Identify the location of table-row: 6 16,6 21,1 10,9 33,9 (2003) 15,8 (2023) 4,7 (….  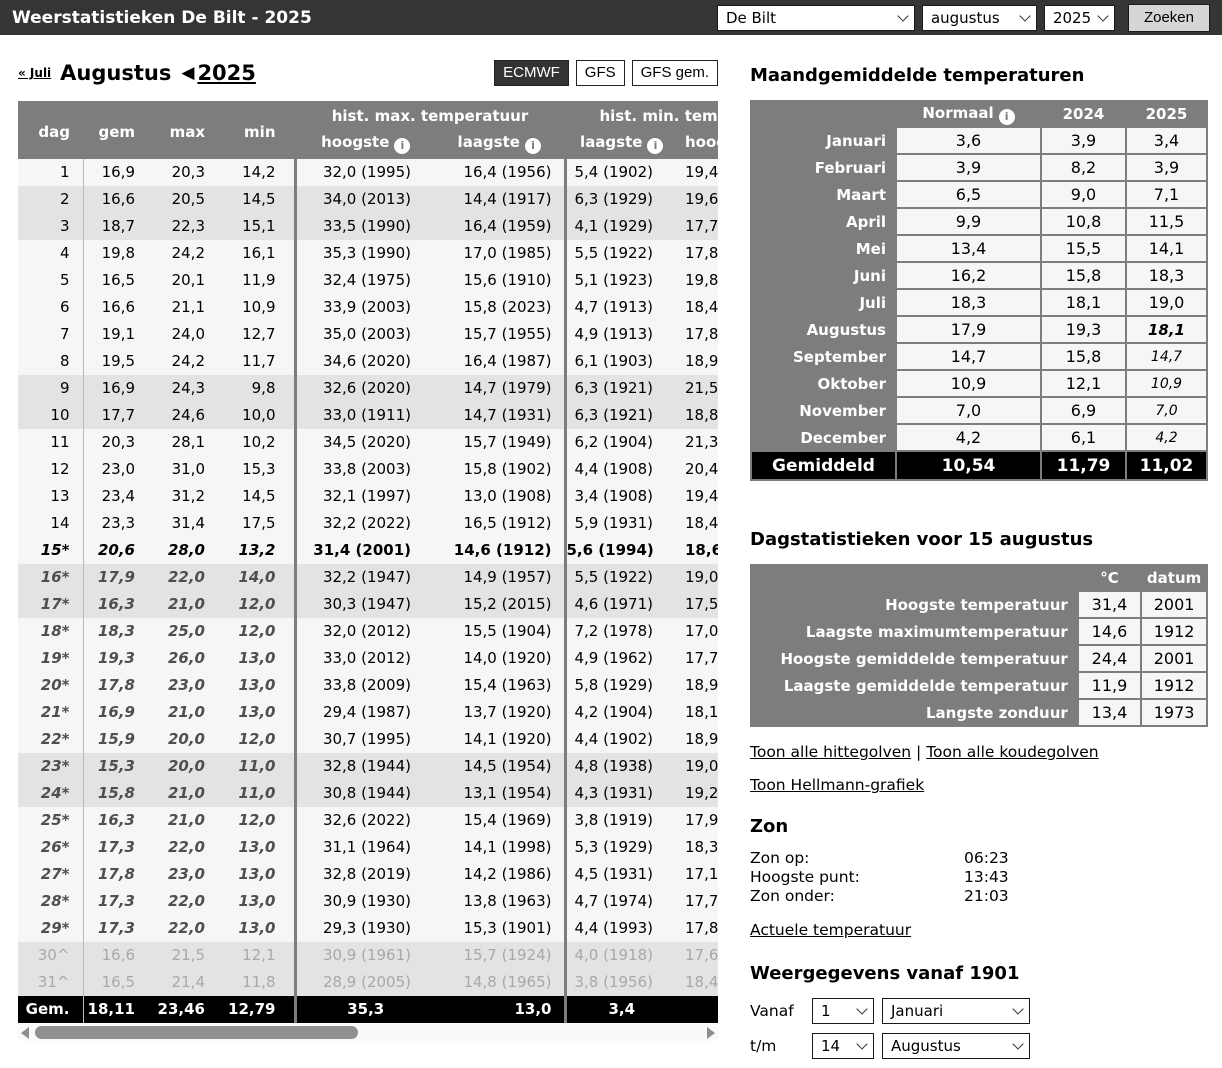
(368, 307).